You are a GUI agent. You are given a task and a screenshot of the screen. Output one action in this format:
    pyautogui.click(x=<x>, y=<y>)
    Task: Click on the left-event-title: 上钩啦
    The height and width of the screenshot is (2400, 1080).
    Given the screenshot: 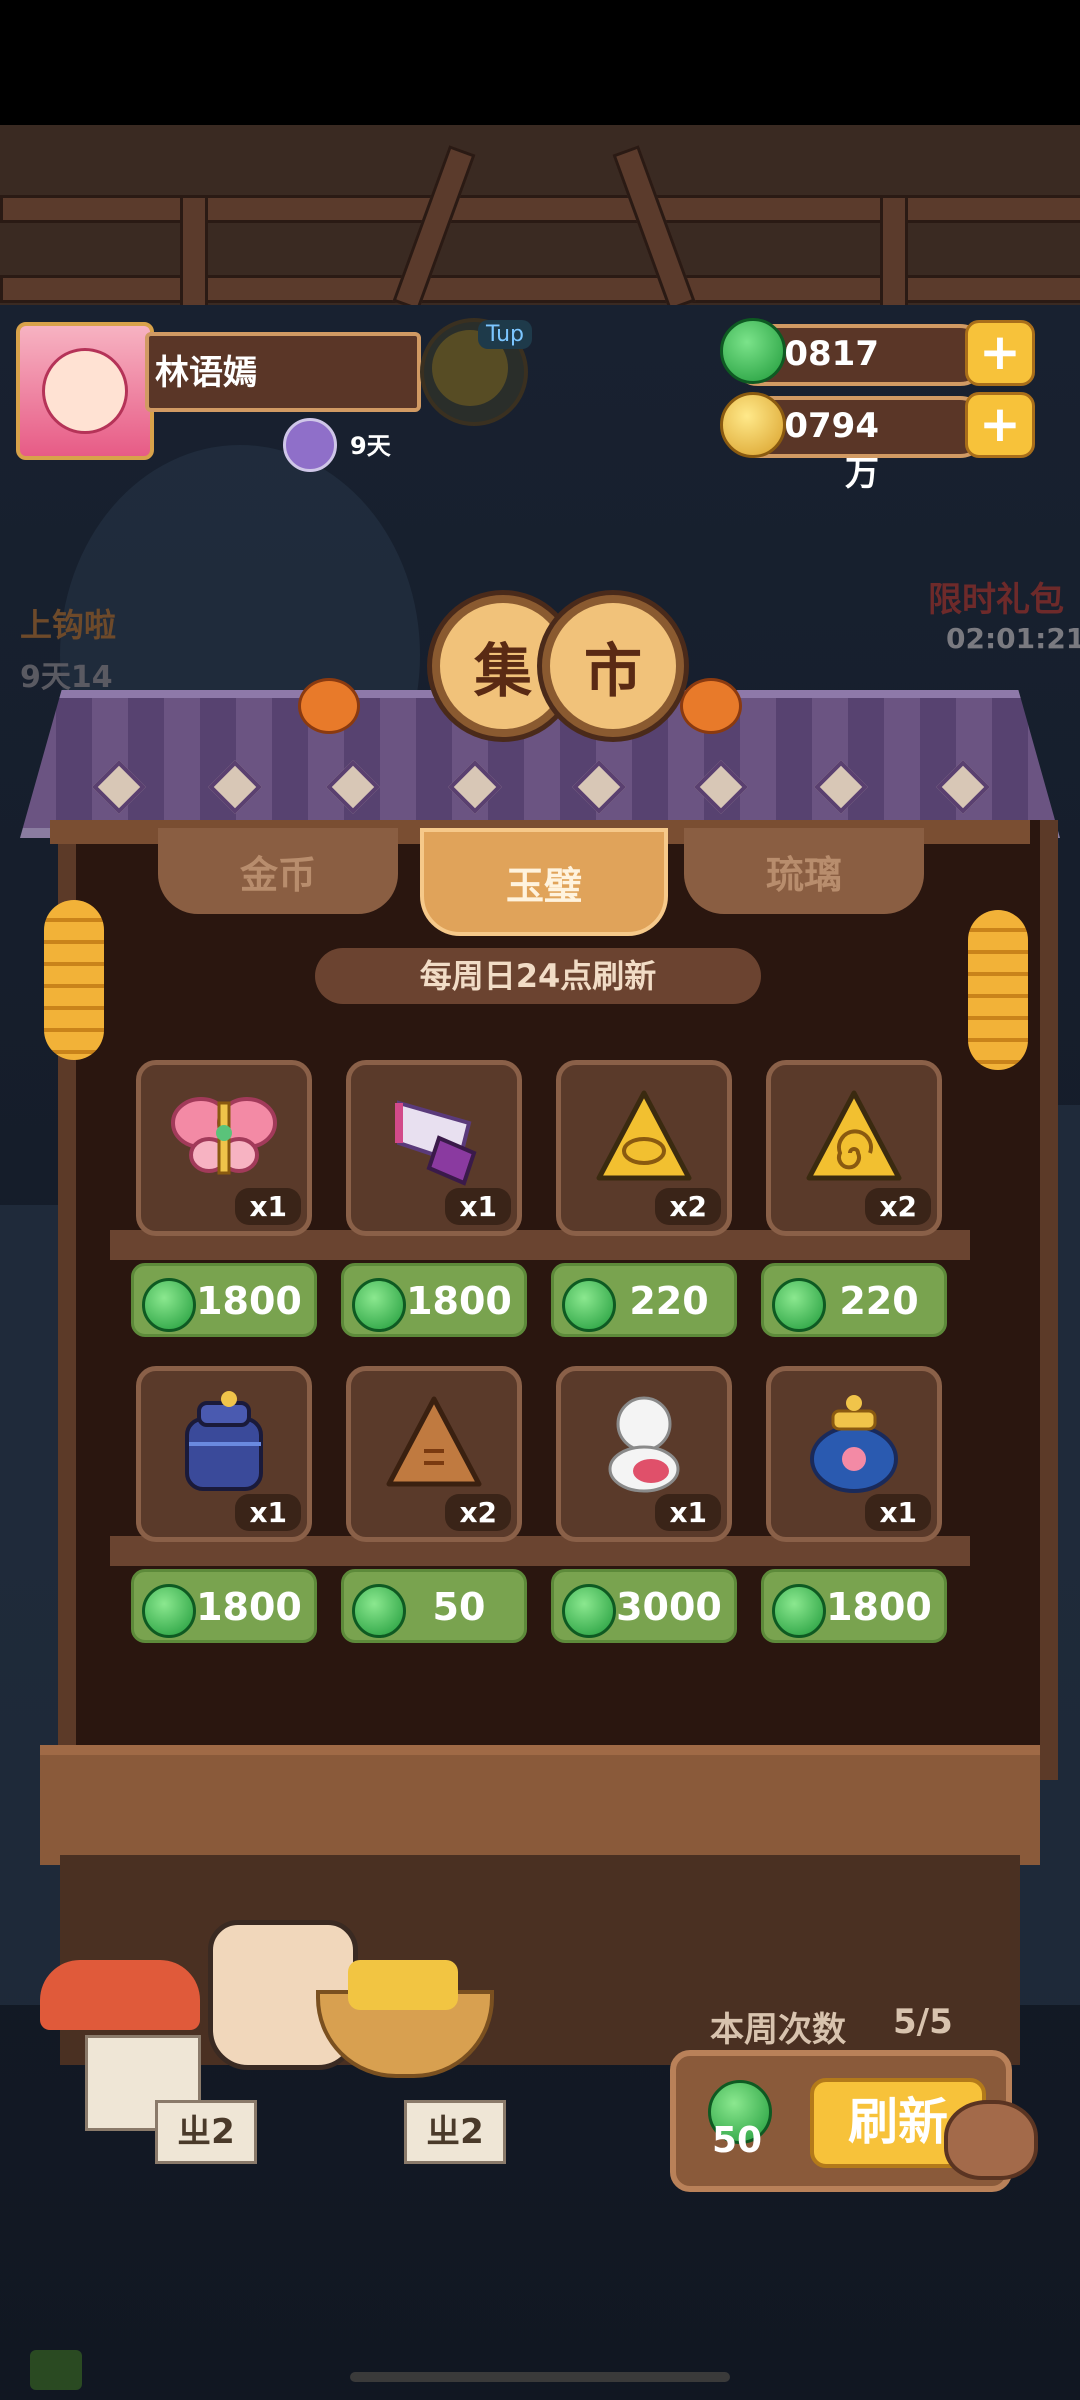 What is the action you would take?
    pyautogui.click(x=68, y=623)
    